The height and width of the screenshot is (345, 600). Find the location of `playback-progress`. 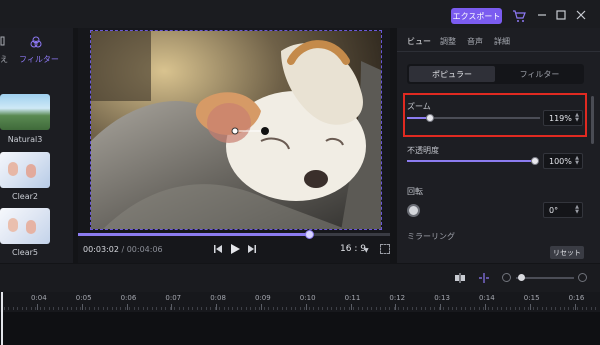

playback-progress is located at coordinates (234, 234).